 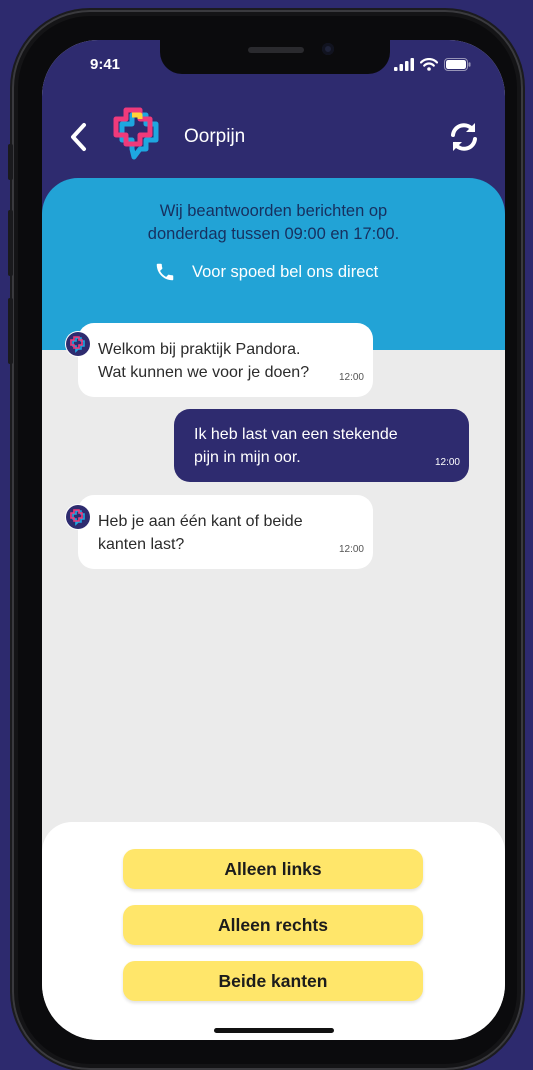 What do you see at coordinates (273, 234) in the screenshot?
I see `office-hours-line-2: donderdag tussen 09:00 en 17:00.` at bounding box center [273, 234].